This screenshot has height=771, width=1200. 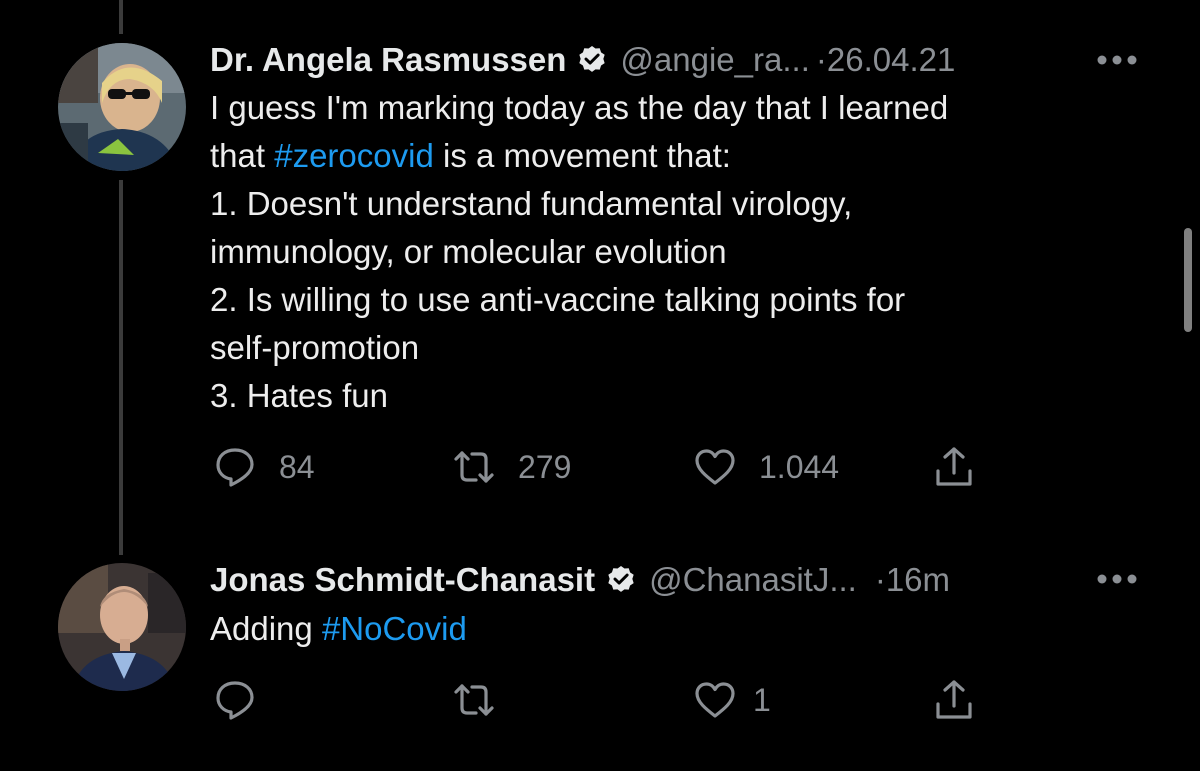 I want to click on tweet-text-segment: Adding, so click(x=266, y=628).